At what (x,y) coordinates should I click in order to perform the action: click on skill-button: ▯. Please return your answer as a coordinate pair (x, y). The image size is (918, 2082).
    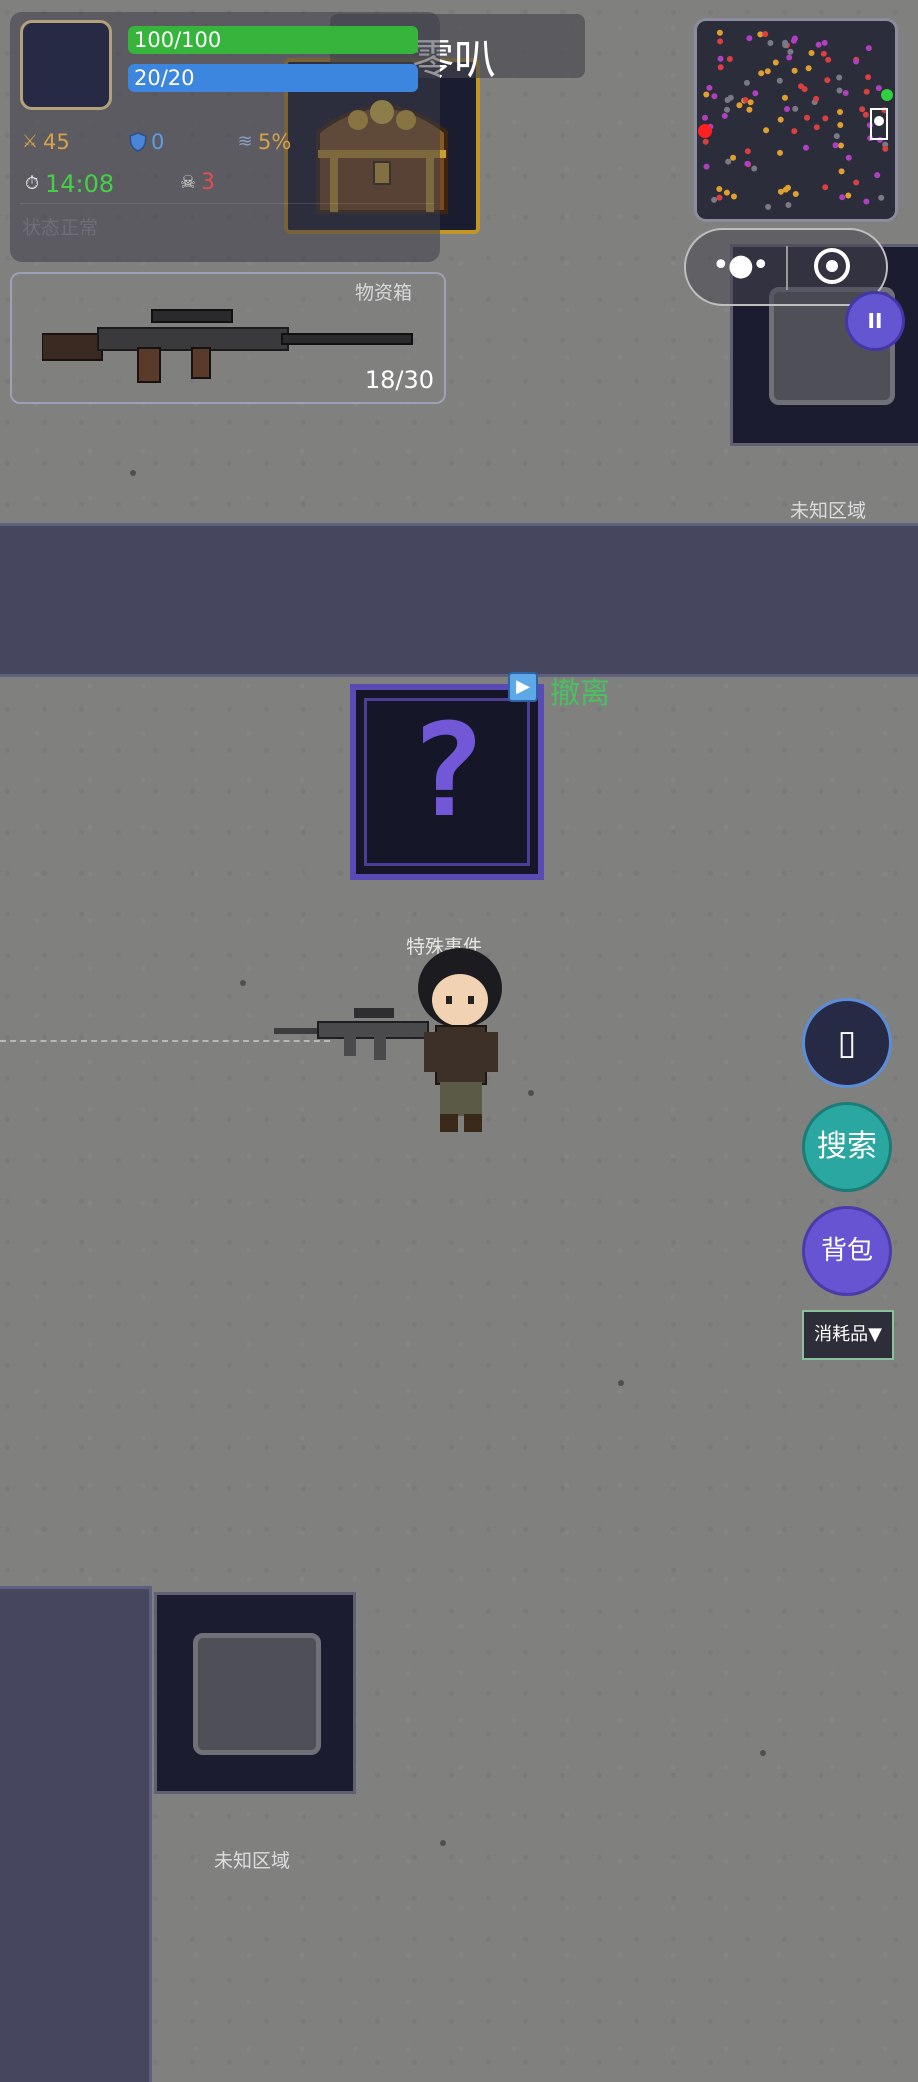
    Looking at the image, I should click on (847, 1043).